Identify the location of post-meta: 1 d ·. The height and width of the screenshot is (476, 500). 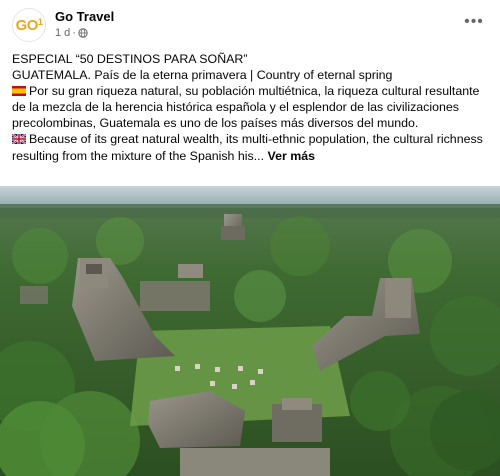
(71, 33).